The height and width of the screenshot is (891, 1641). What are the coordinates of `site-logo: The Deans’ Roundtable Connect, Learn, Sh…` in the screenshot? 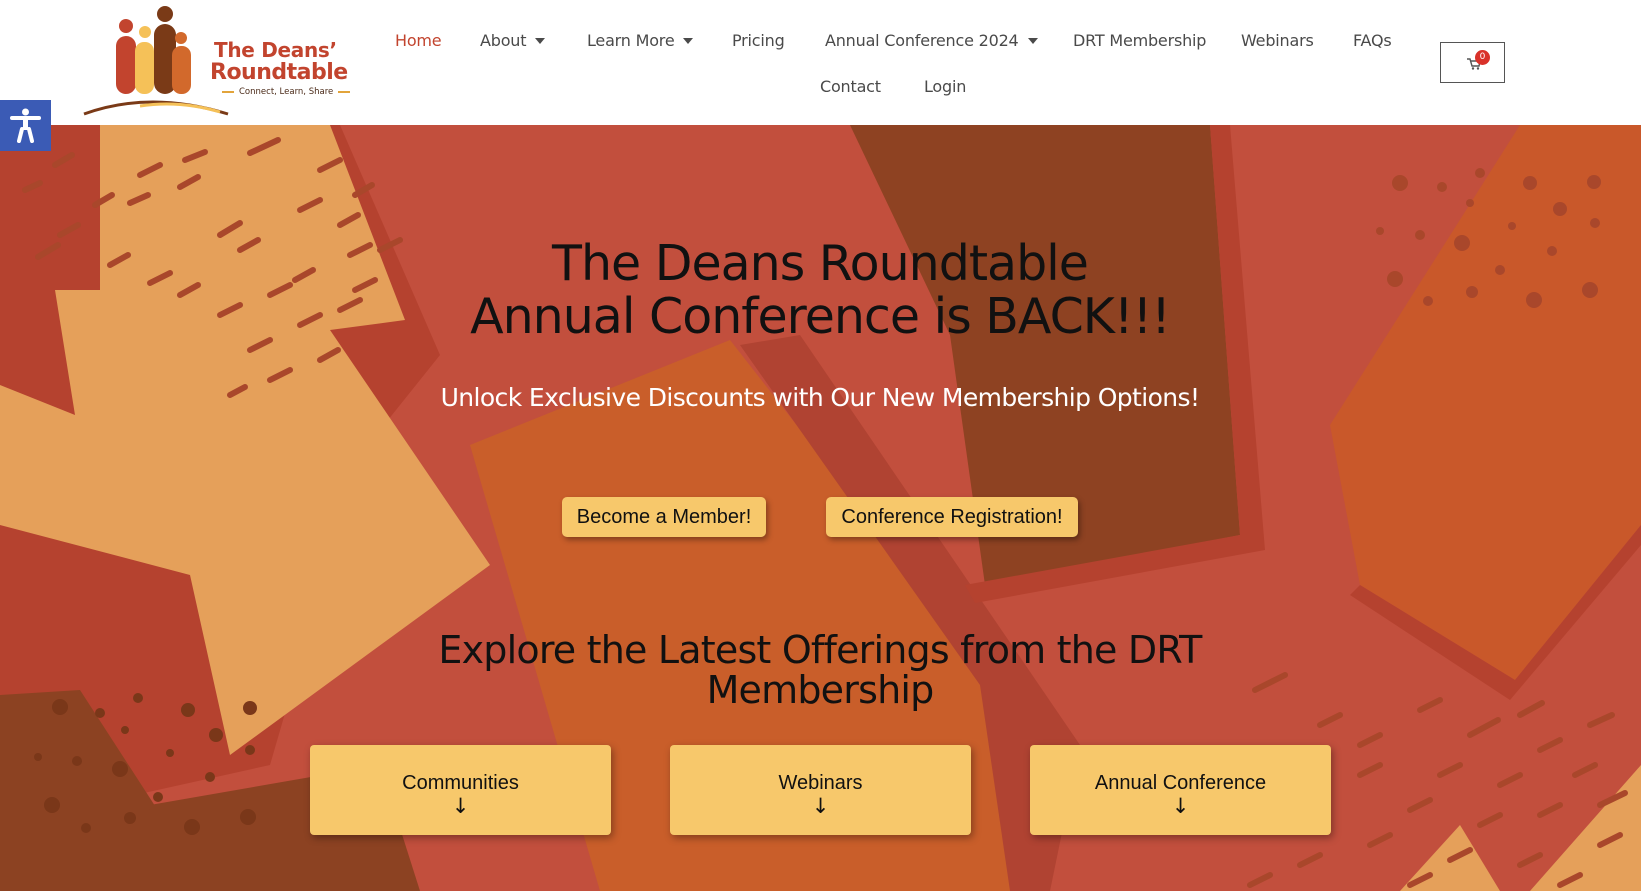 It's located at (217, 62).